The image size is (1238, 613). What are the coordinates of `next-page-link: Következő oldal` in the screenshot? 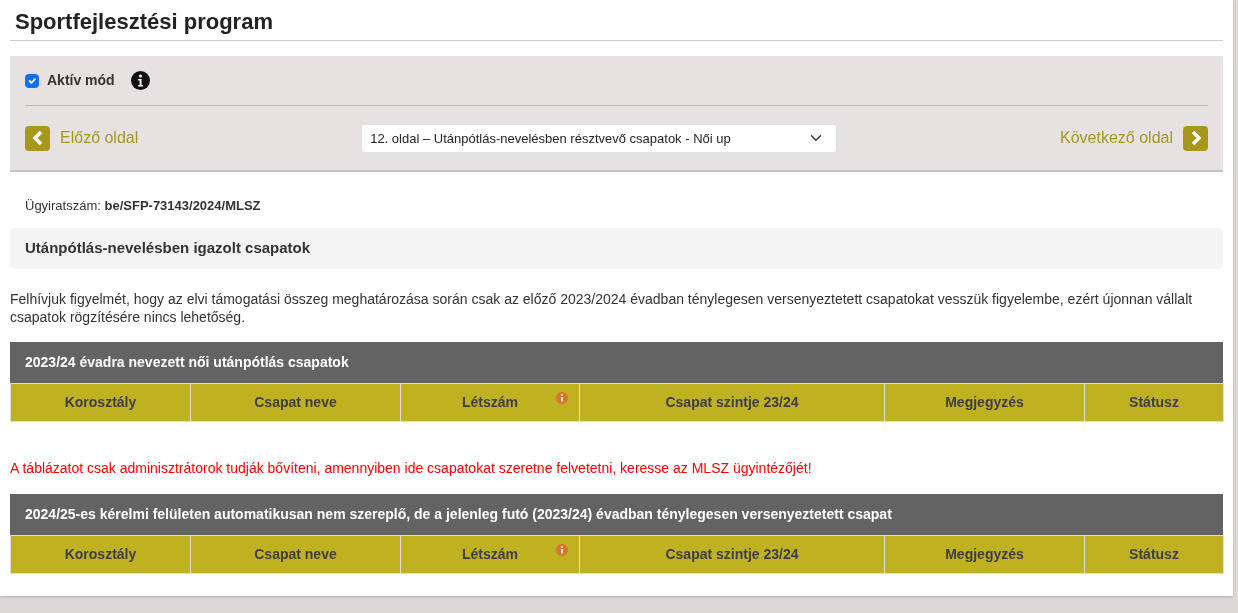 It's located at (1134, 138).